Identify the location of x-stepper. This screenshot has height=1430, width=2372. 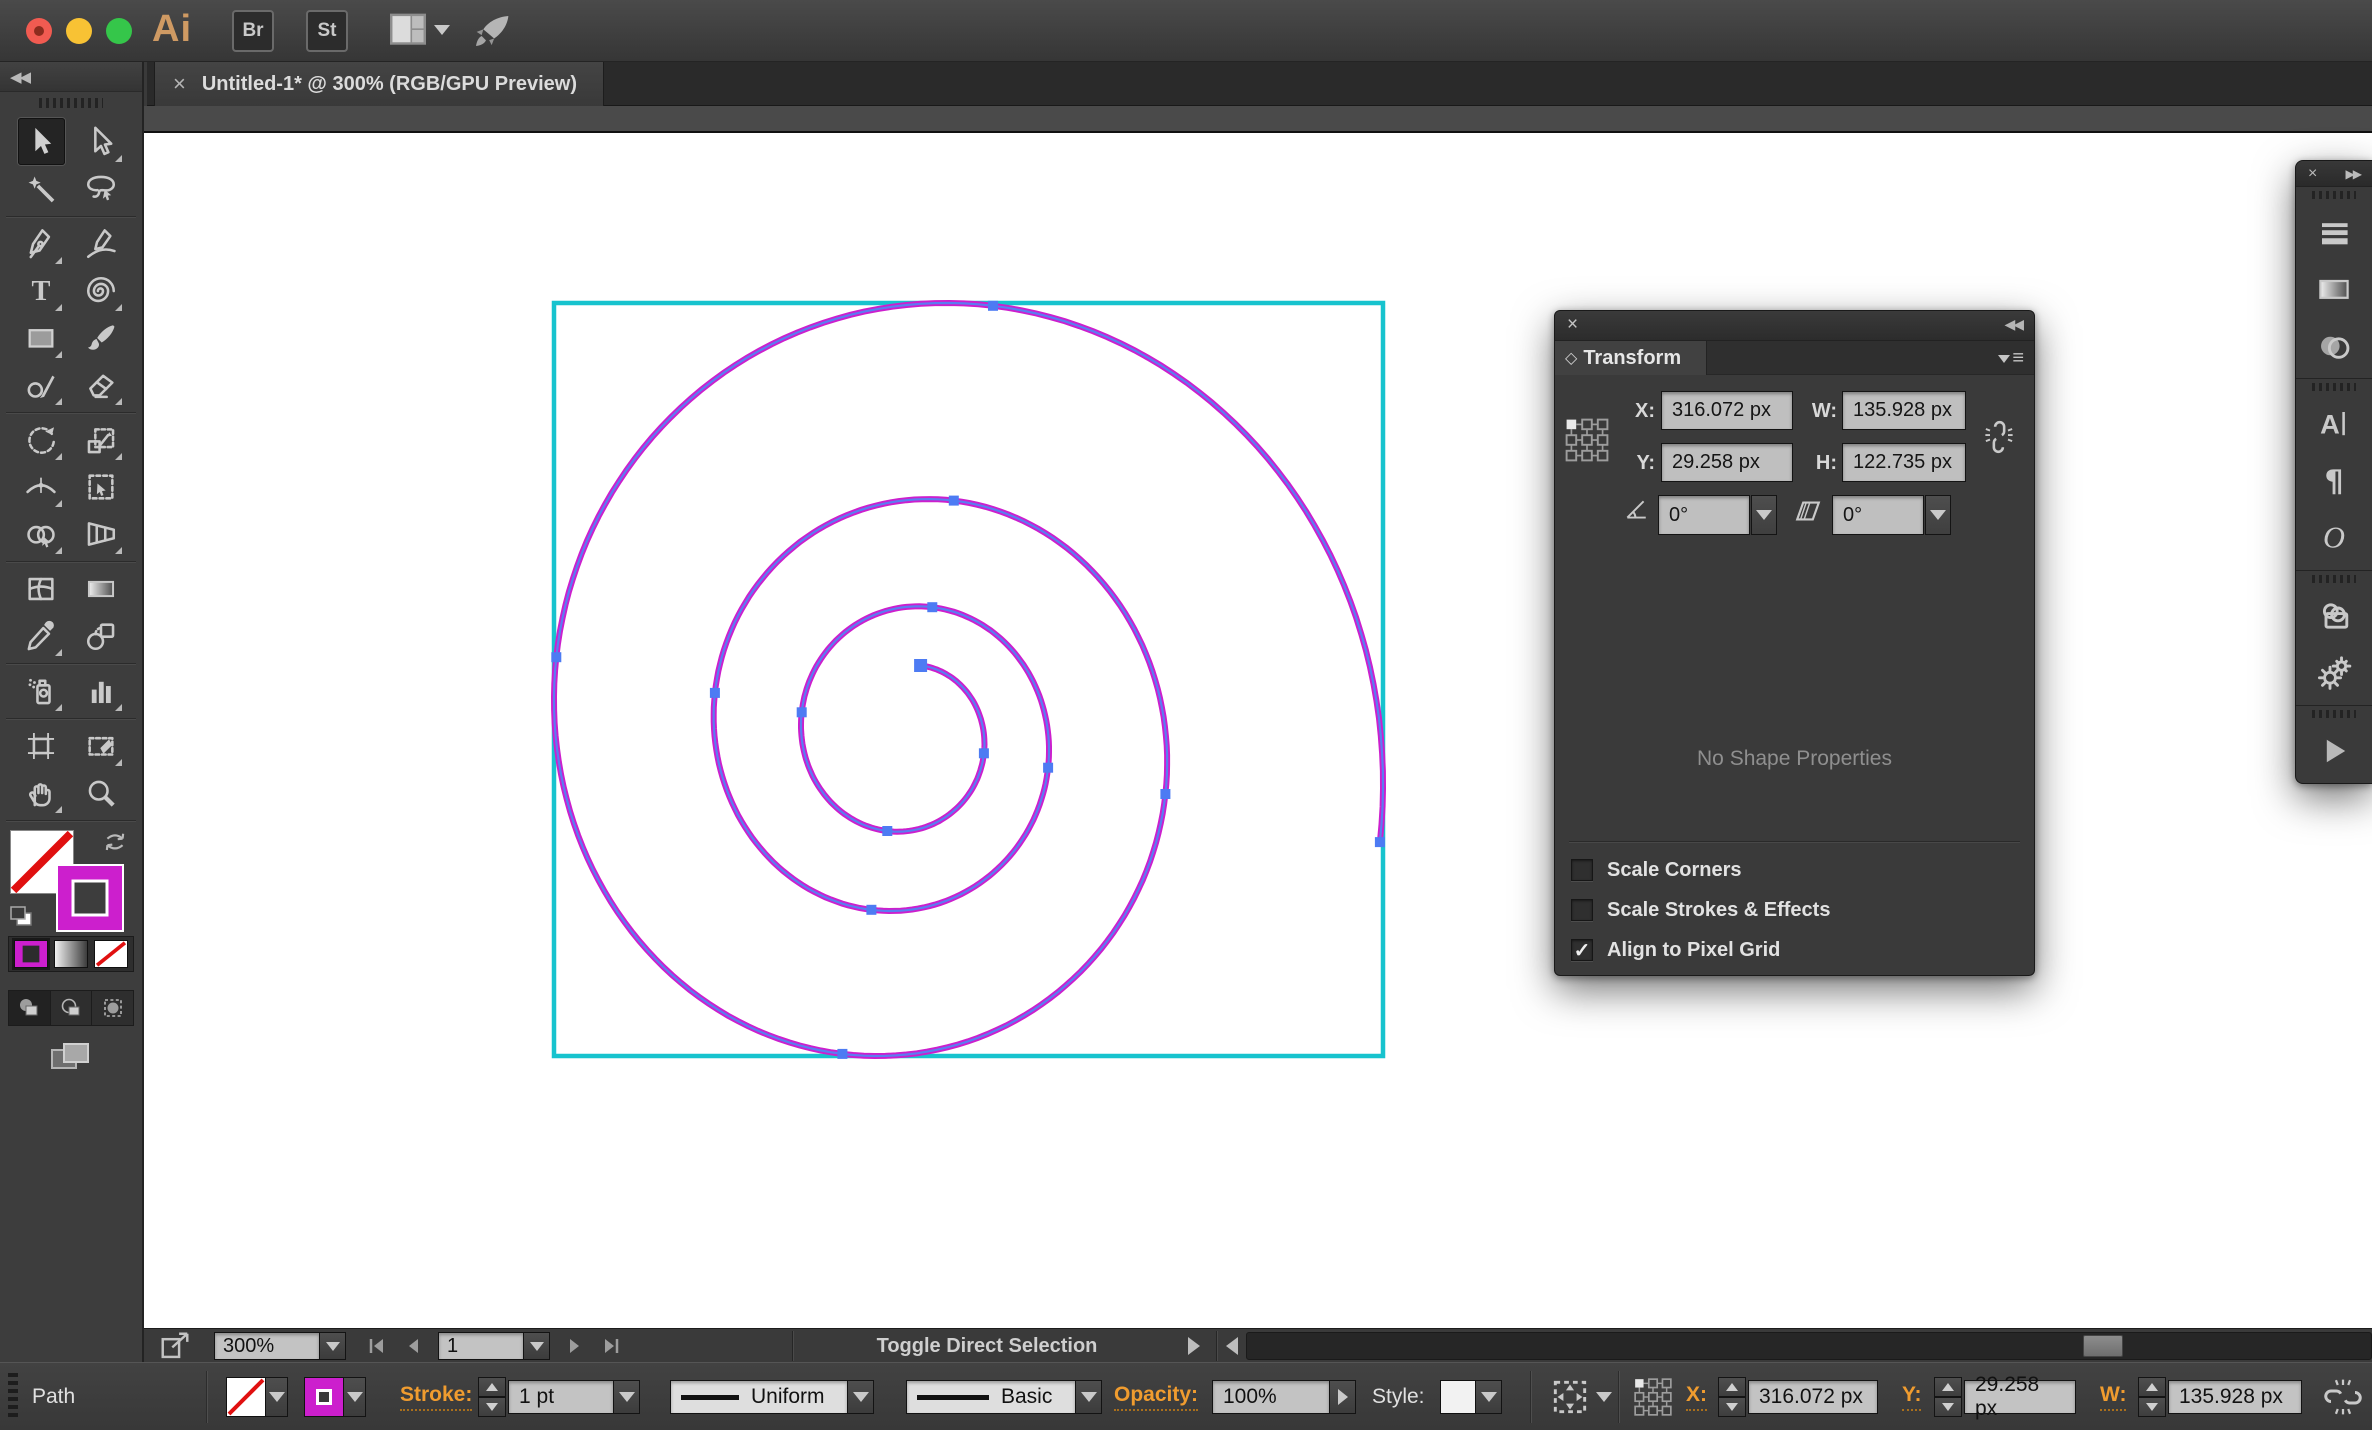
(1732, 1396).